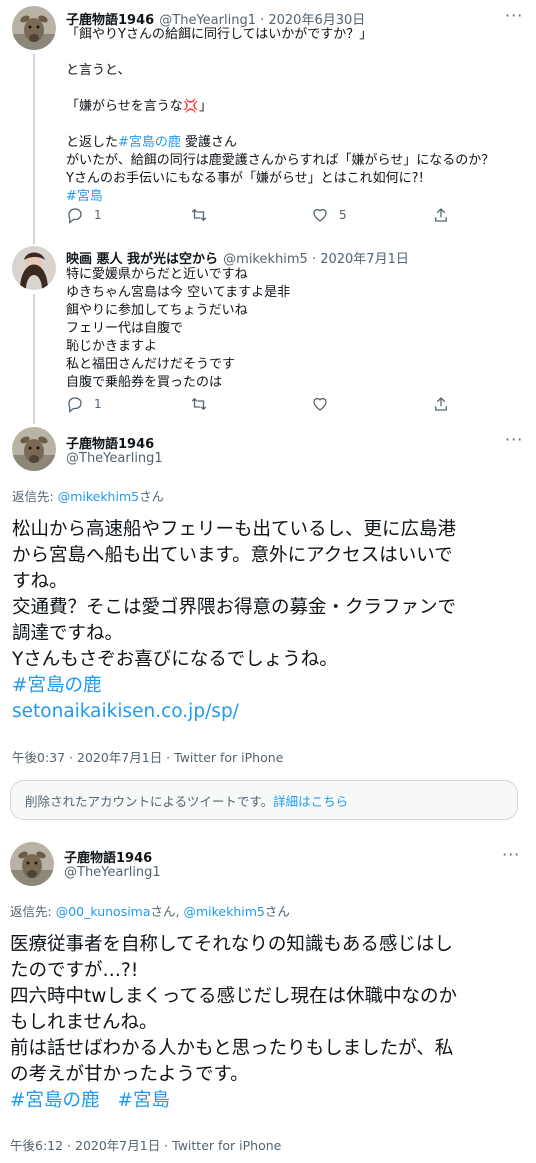 This screenshot has height=1163, width=536. I want to click on deleted-tweet-notice: 削除されたアカウントによるツイートです。 詳細はこちら, so click(264, 800).